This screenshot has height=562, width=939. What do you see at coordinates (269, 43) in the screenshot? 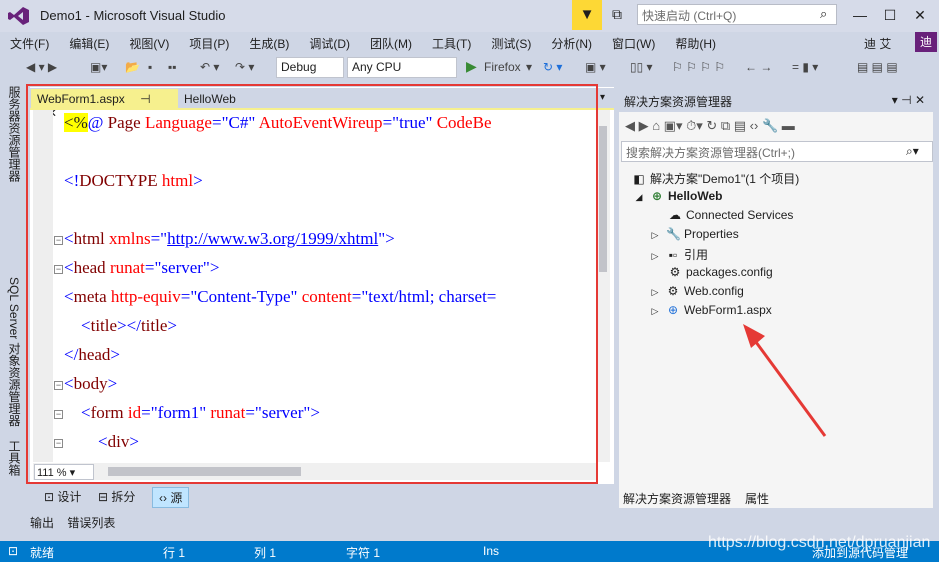
I see `menu-item: 生成(B)` at bounding box center [269, 43].